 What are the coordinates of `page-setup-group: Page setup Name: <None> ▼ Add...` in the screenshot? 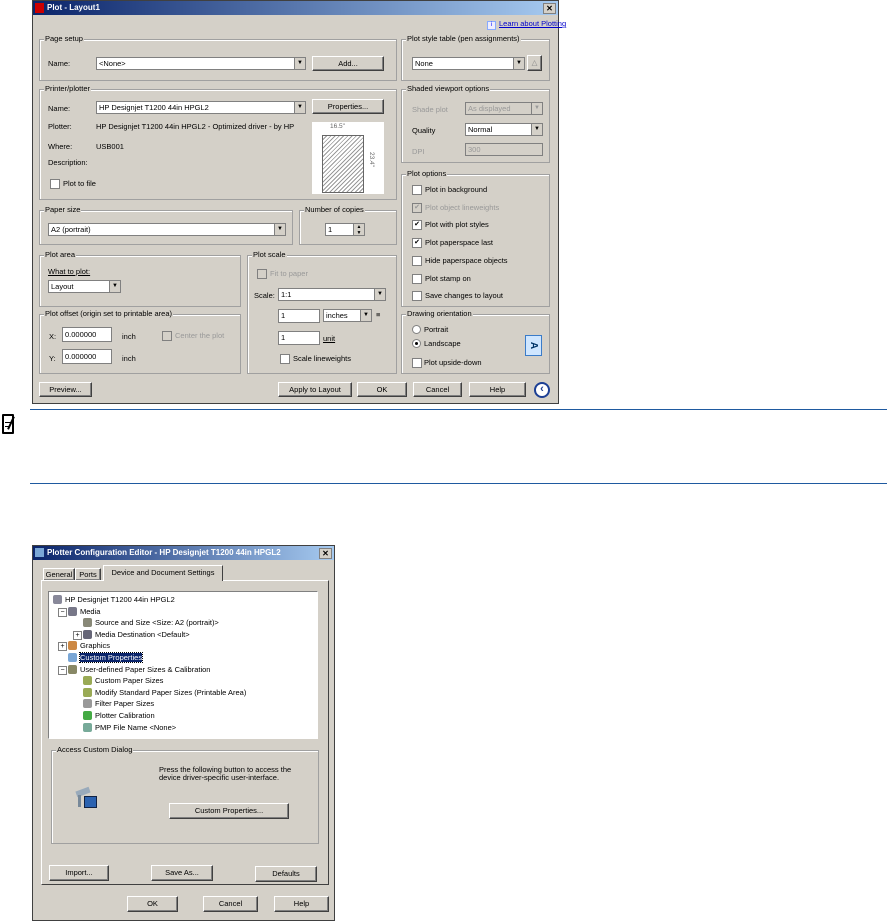 It's located at (218, 57).